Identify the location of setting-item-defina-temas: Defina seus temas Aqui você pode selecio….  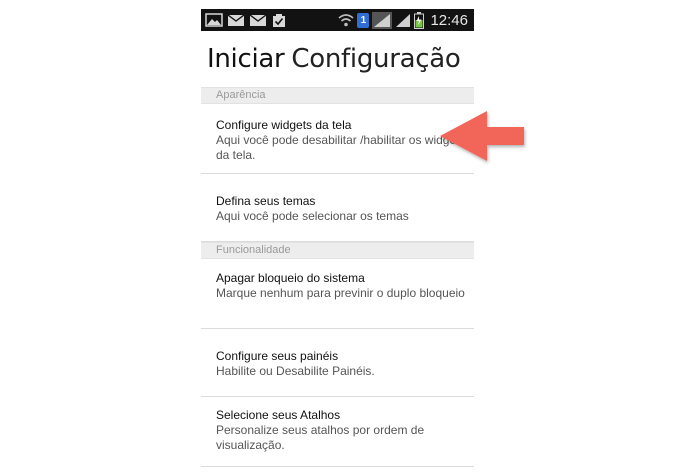
(337, 208).